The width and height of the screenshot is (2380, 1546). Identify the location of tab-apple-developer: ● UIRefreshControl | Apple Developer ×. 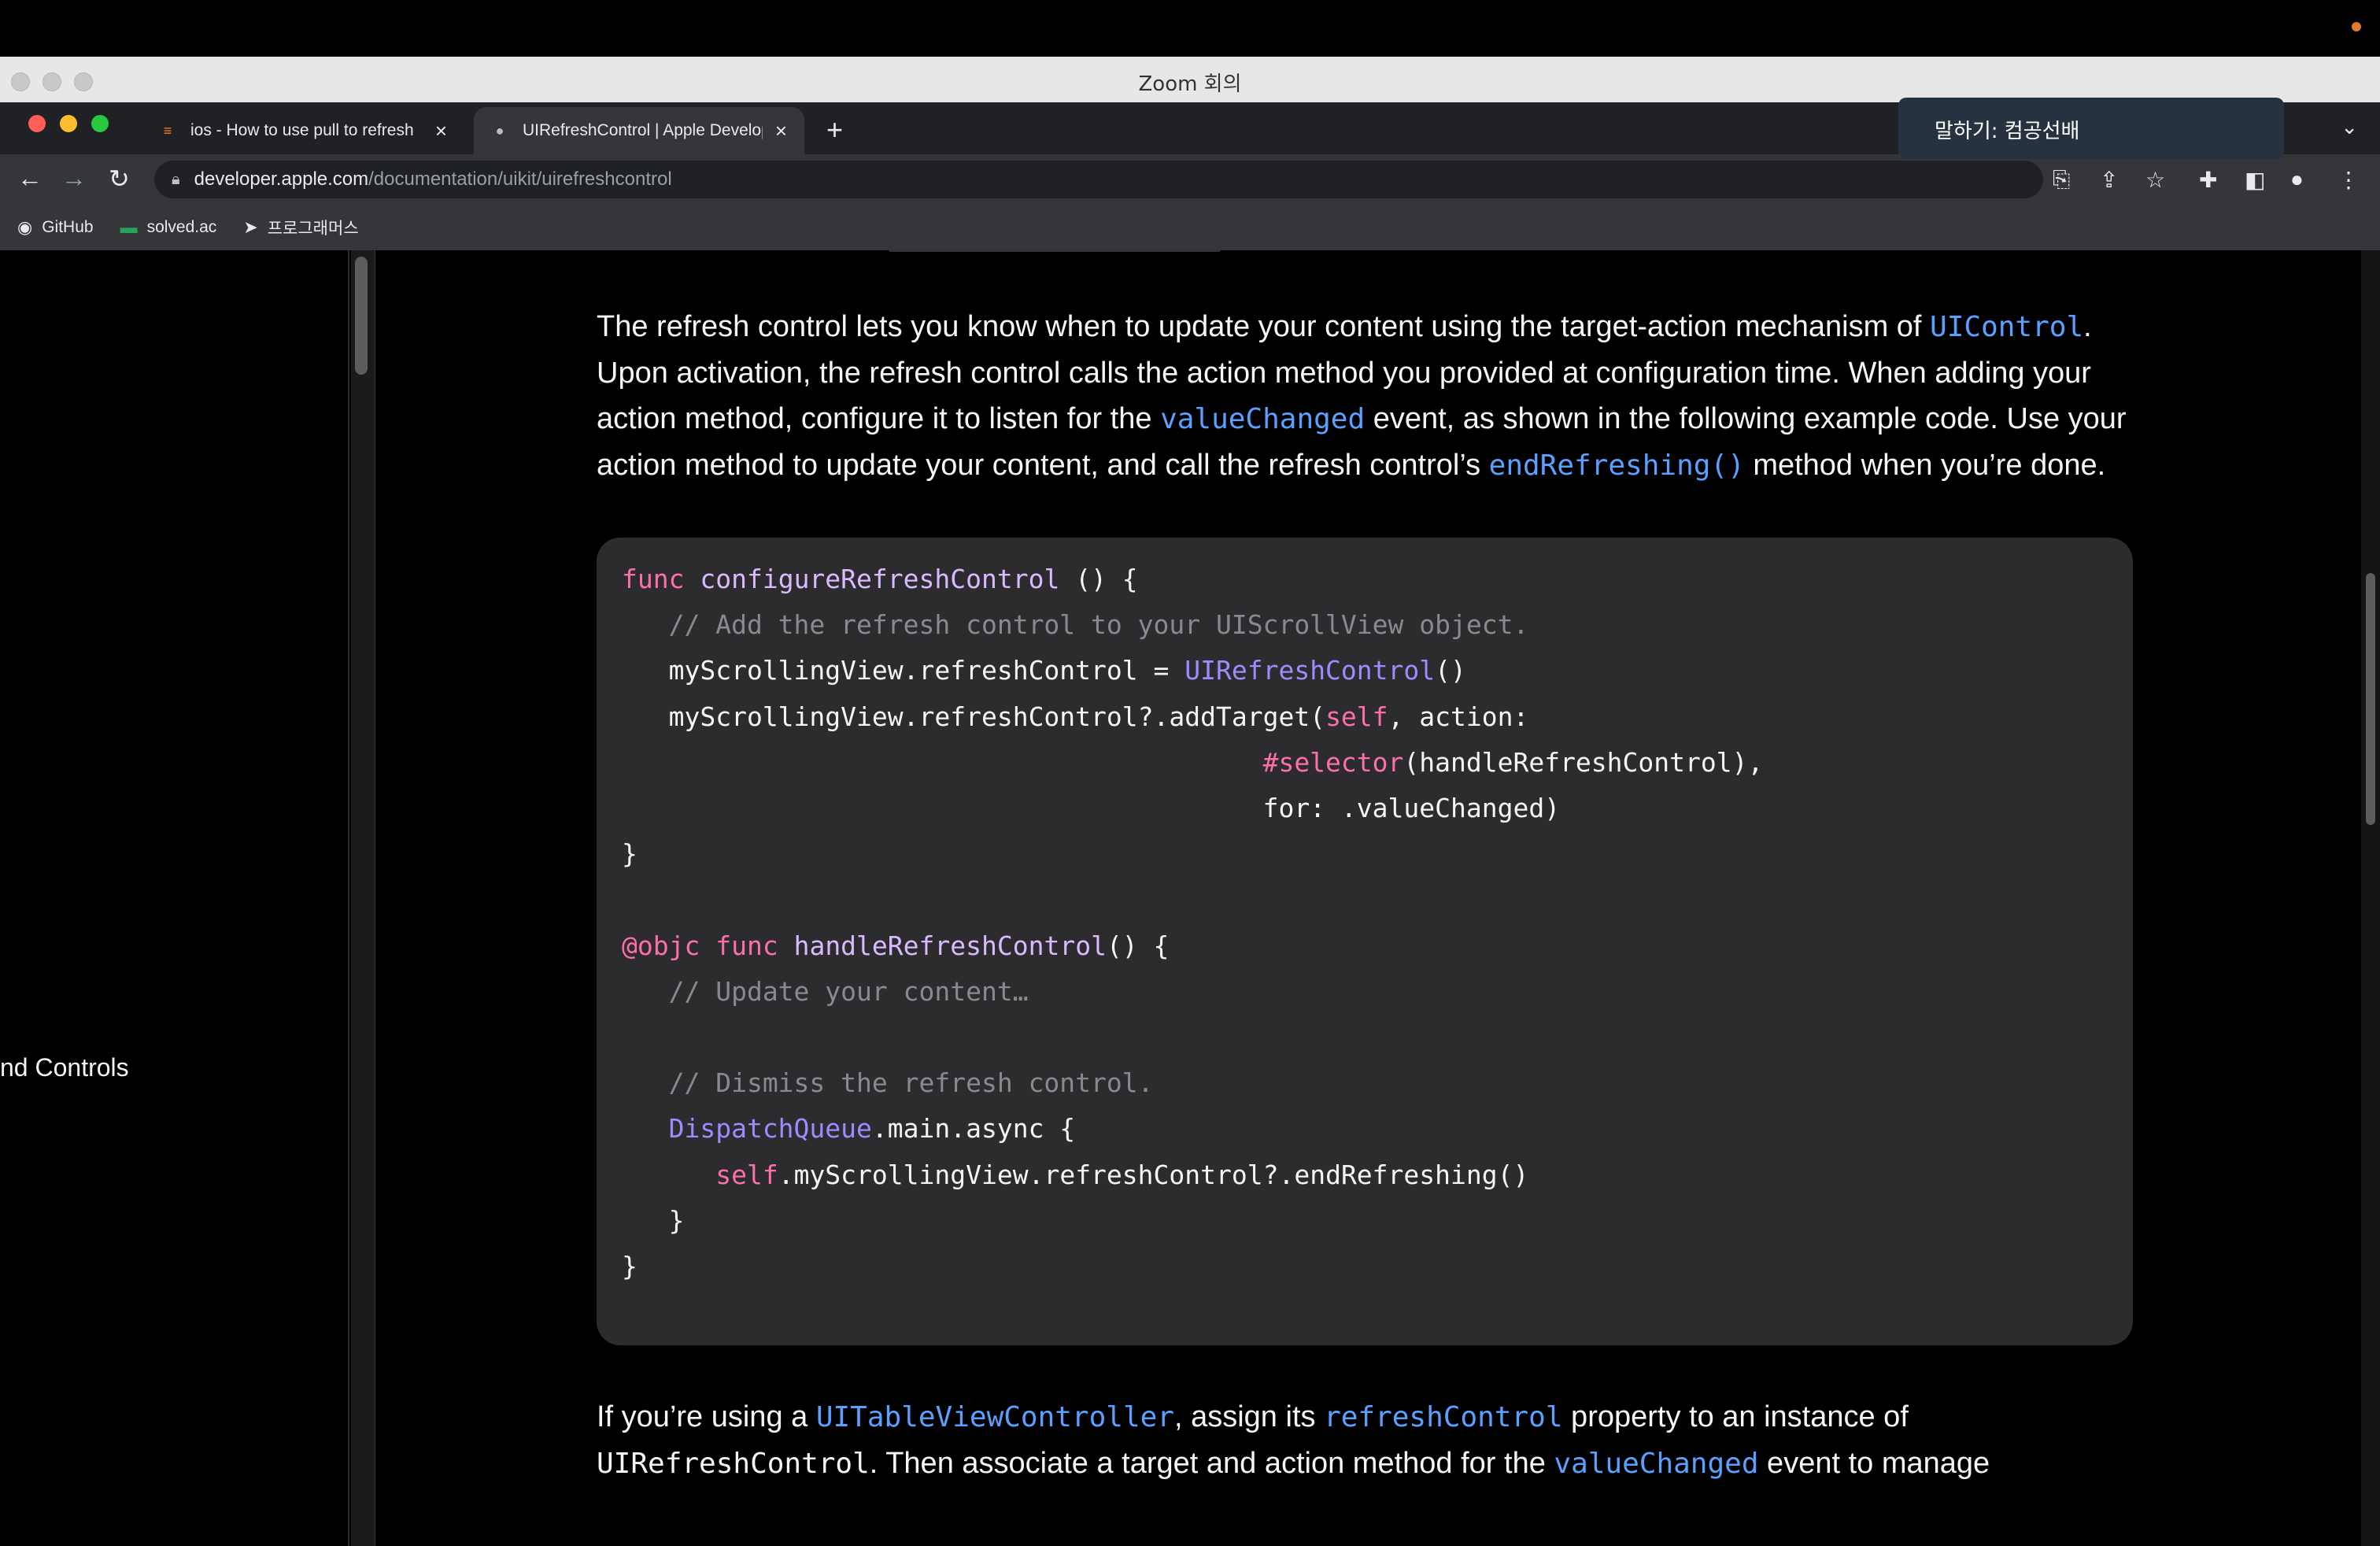
(639, 130).